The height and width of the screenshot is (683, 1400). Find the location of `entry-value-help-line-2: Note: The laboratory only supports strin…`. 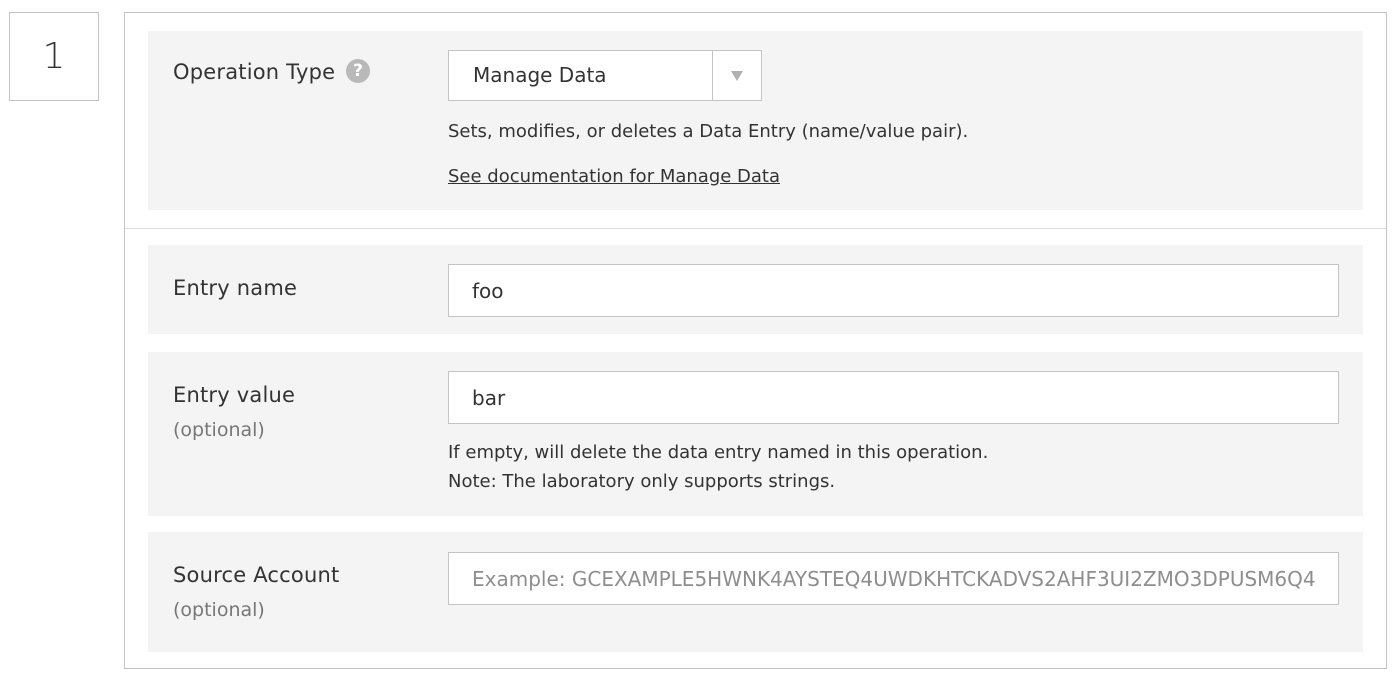

entry-value-help-line-2: Note: The laboratory only supports strin… is located at coordinates (642, 481).